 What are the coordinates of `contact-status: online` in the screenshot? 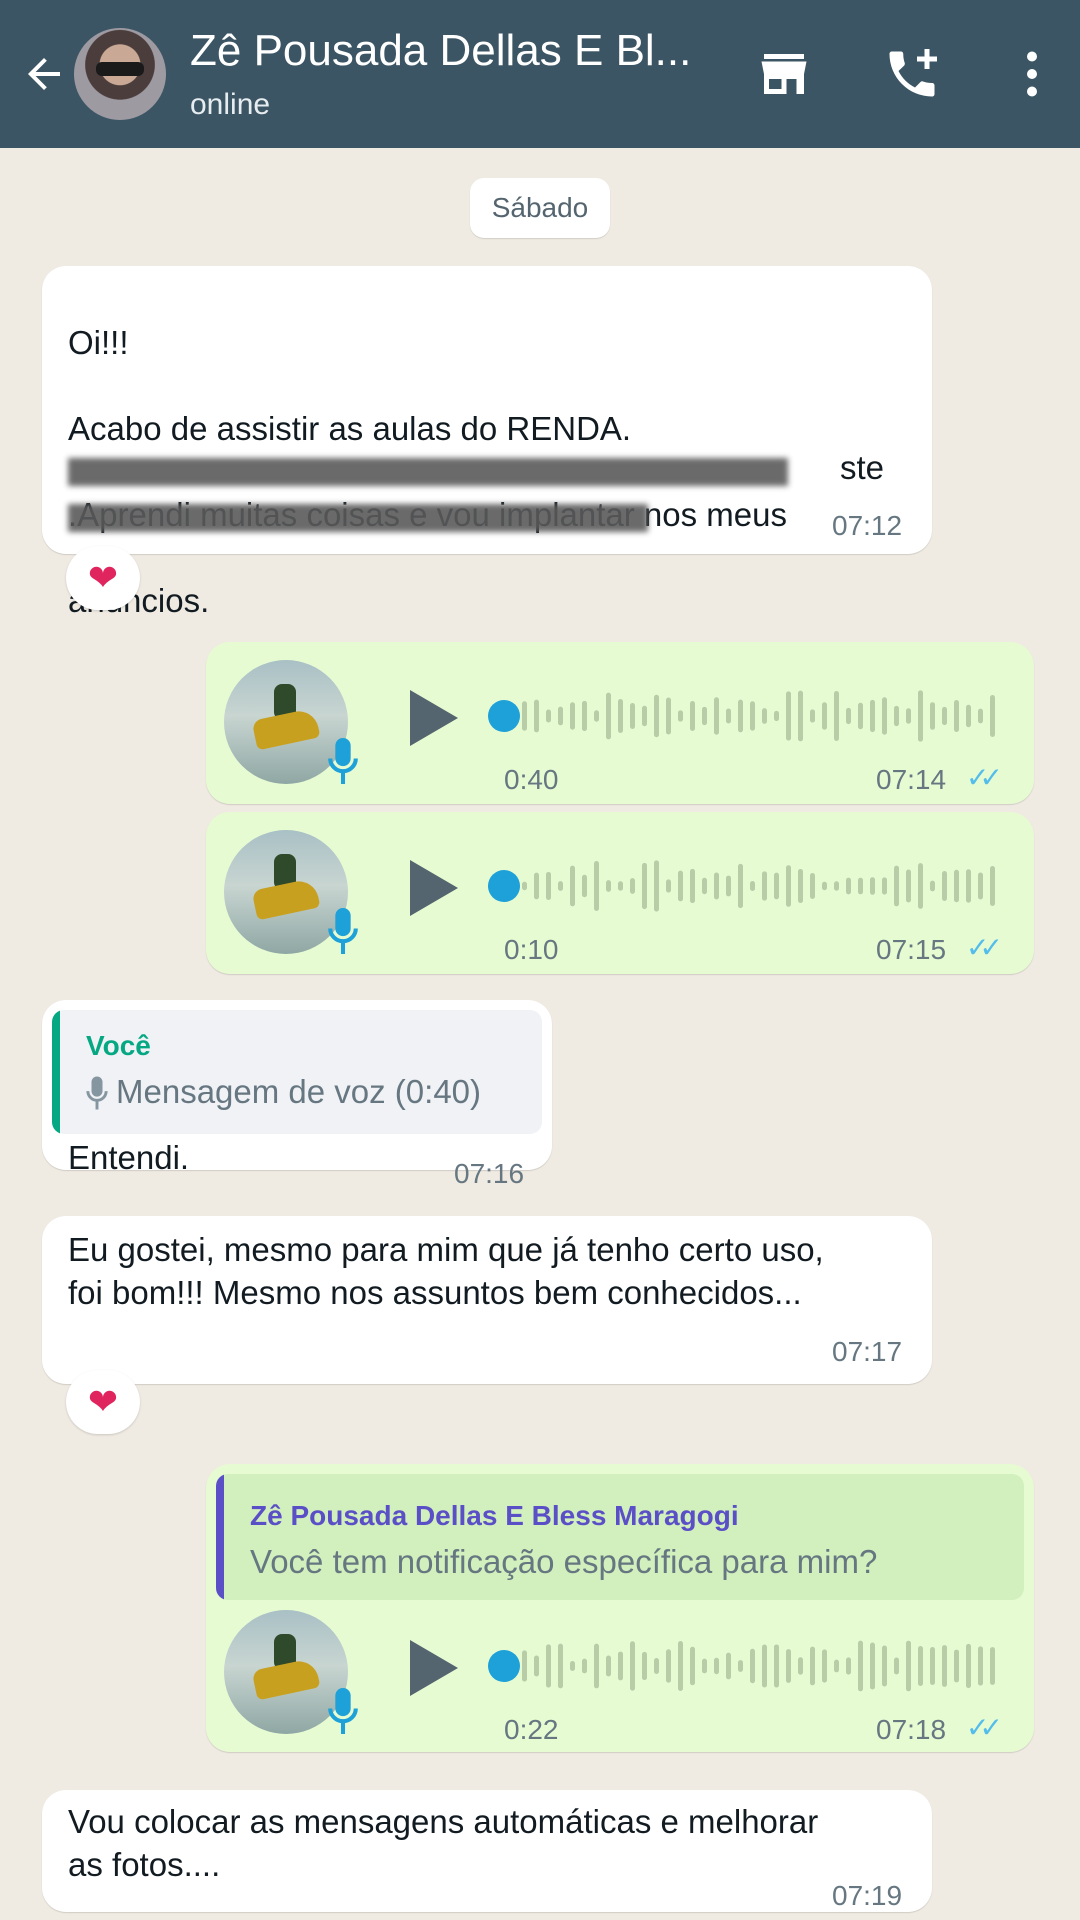 It's located at (230, 104).